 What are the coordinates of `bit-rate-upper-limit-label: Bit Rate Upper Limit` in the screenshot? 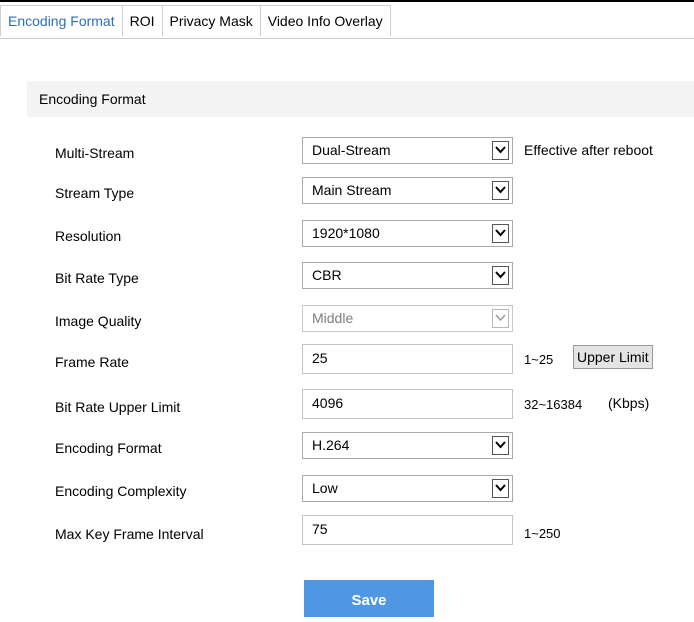 It's located at (118, 407).